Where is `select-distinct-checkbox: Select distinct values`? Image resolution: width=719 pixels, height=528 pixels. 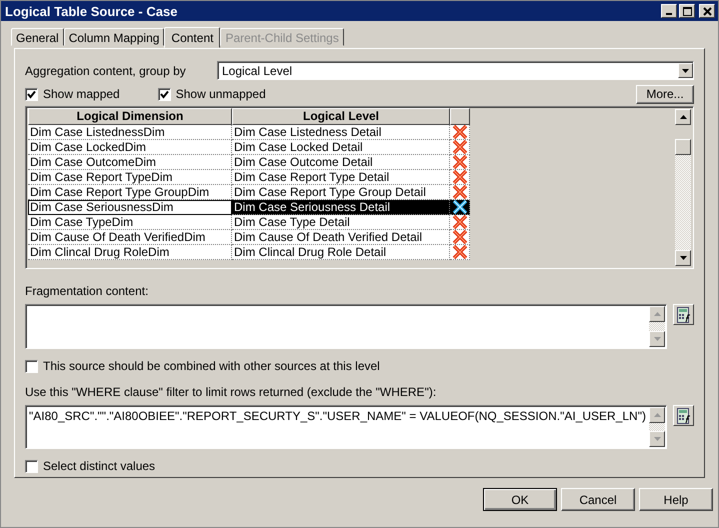 select-distinct-checkbox: Select distinct values is located at coordinates (359, 466).